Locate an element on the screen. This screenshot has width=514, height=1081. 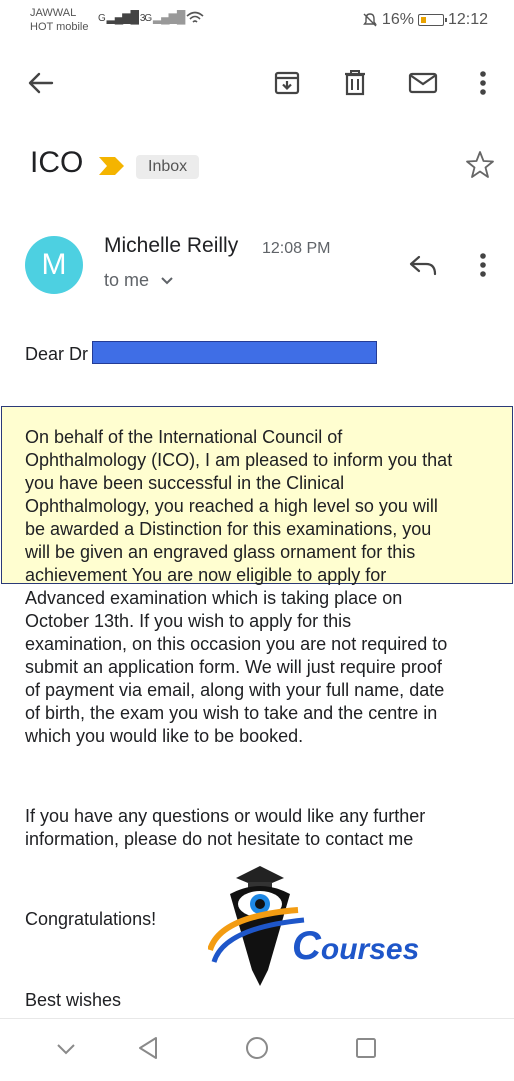
nav-back-button is located at coordinates (148, 1048).